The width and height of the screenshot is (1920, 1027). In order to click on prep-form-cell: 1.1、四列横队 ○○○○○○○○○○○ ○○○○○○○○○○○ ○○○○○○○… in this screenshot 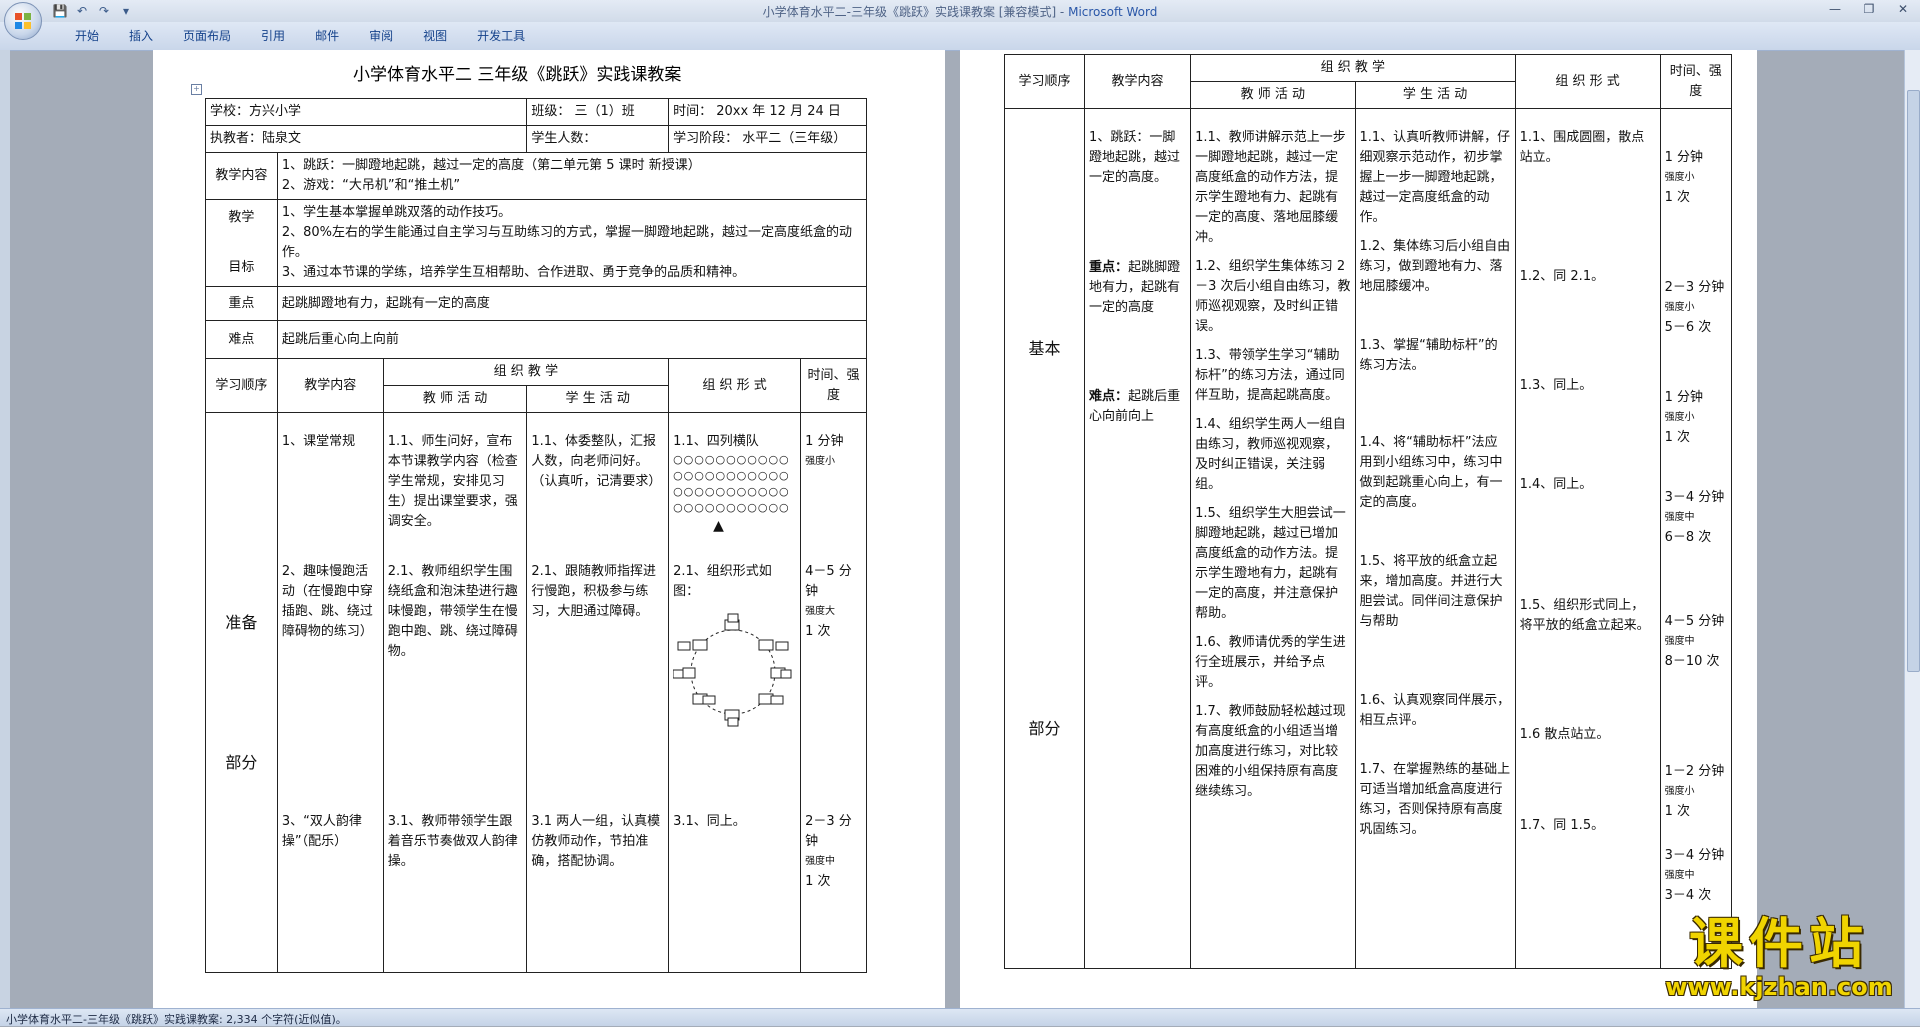, I will do `click(735, 692)`.